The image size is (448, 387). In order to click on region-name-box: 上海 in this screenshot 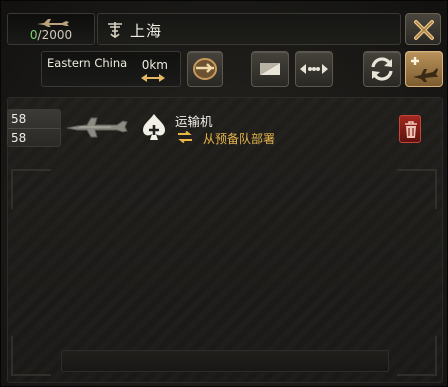, I will do `click(249, 29)`.